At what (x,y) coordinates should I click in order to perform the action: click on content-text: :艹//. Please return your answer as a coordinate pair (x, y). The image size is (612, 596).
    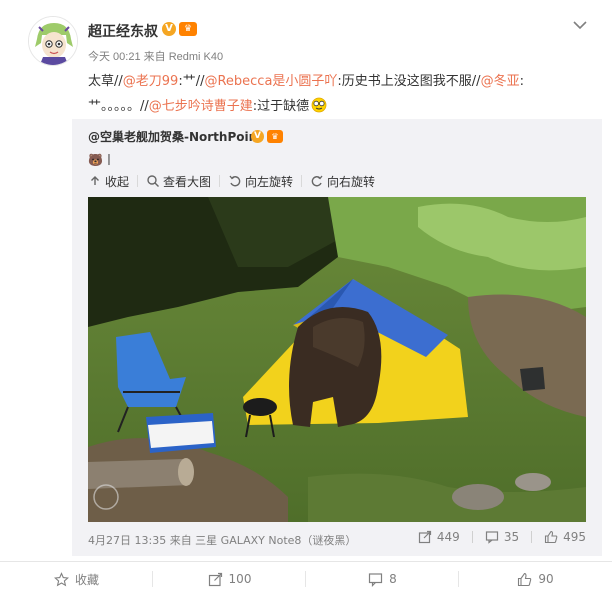
    Looking at the image, I should click on (191, 81).